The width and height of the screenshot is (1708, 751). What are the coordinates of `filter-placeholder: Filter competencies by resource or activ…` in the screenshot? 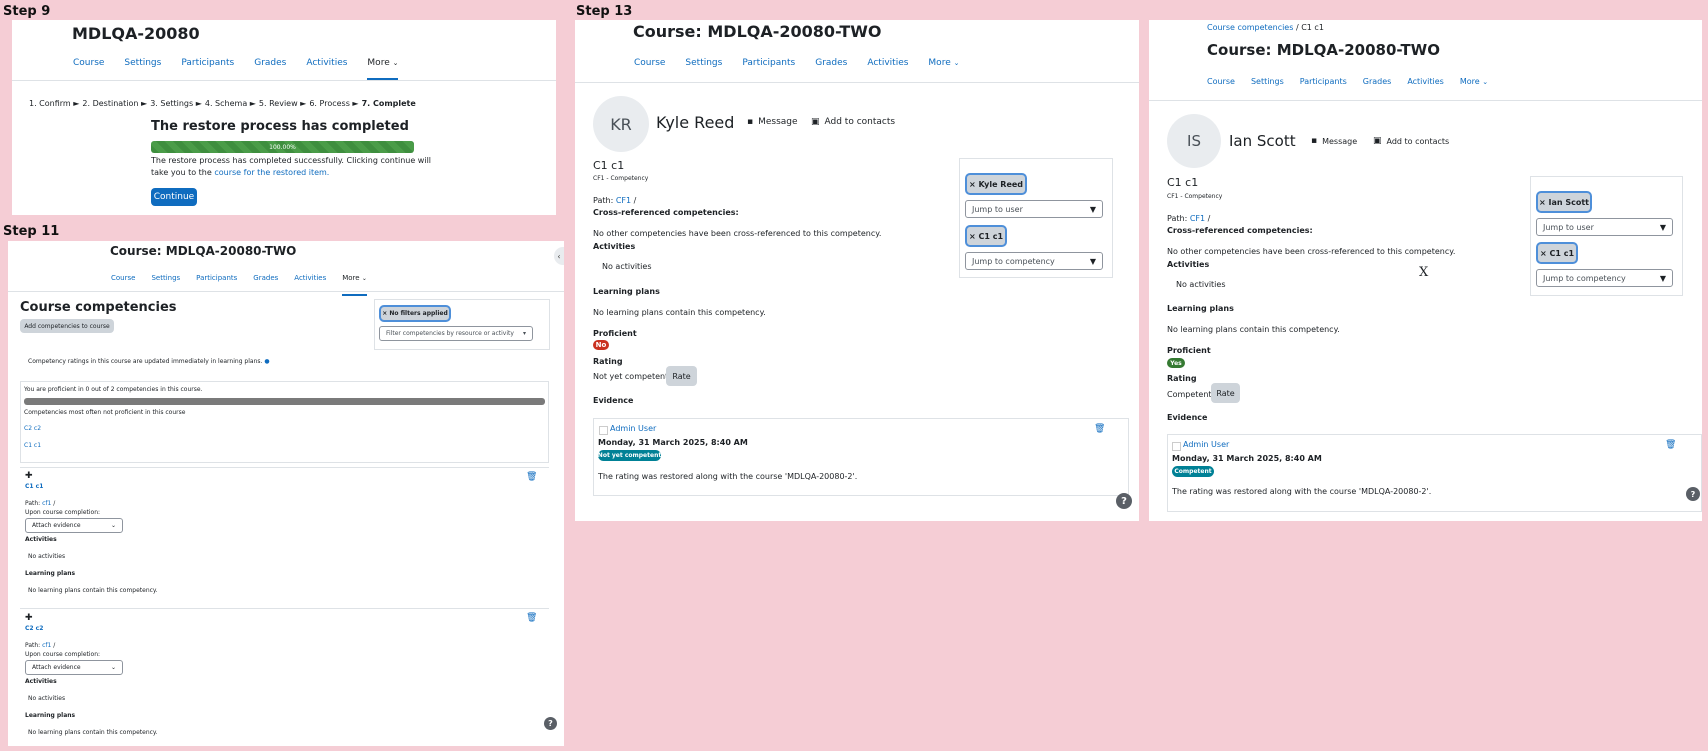 It's located at (450, 333).